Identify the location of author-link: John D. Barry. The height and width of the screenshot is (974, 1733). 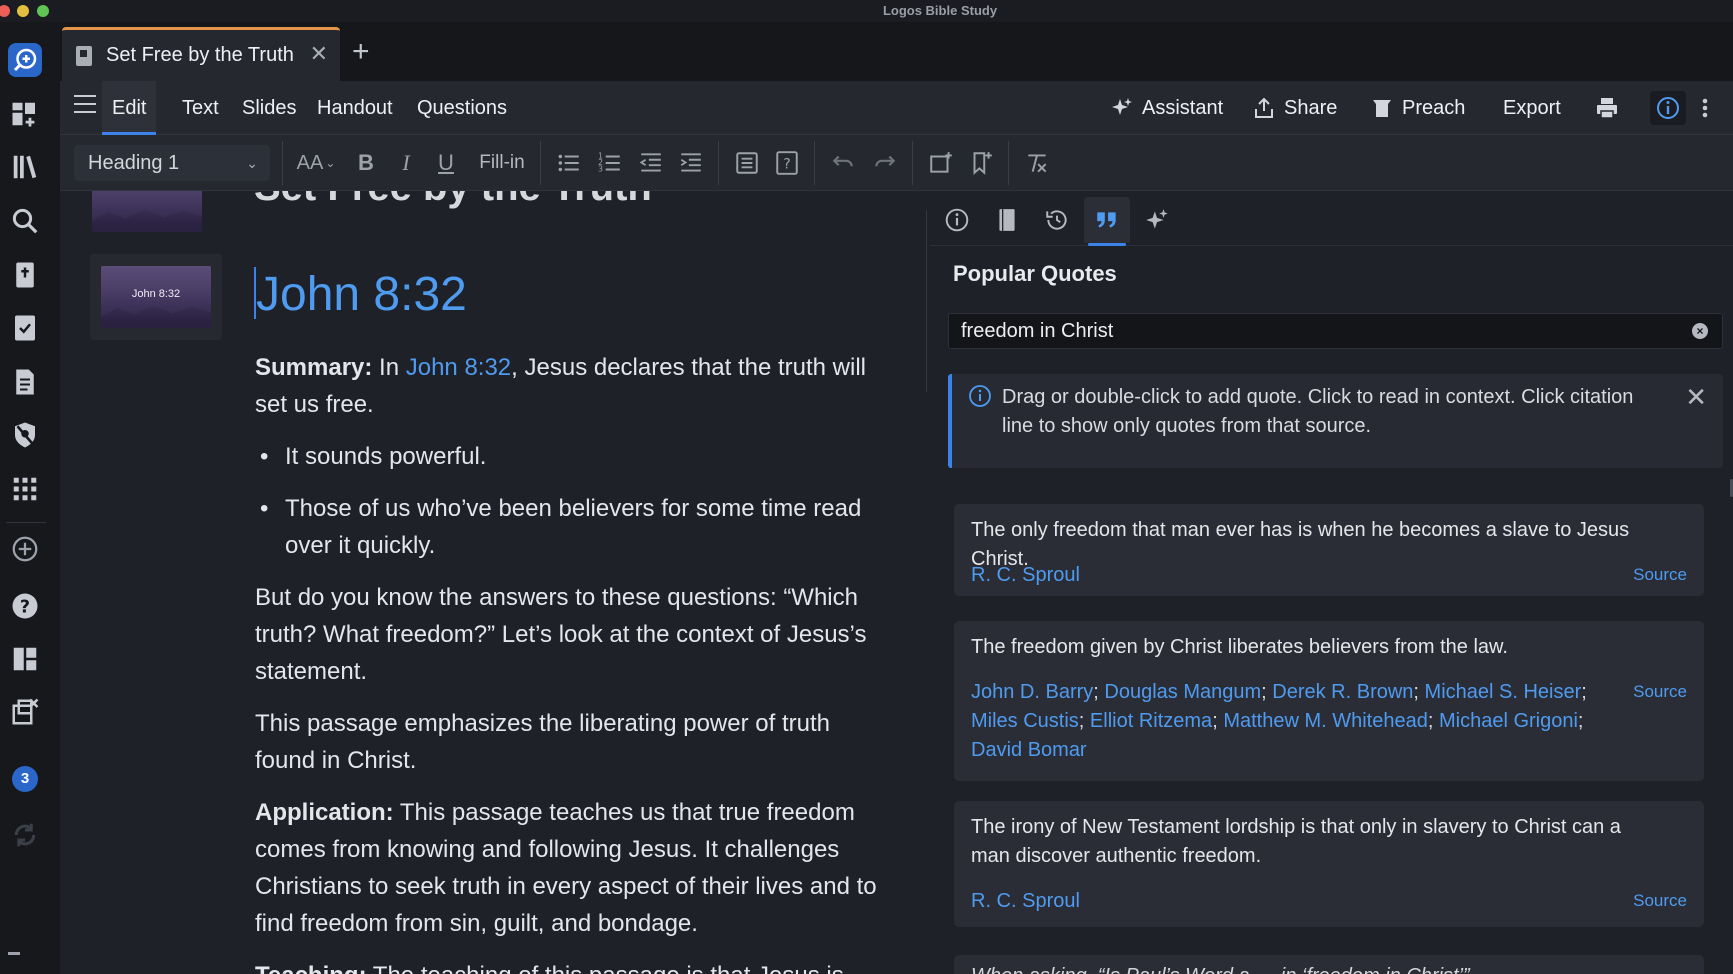
(1032, 692).